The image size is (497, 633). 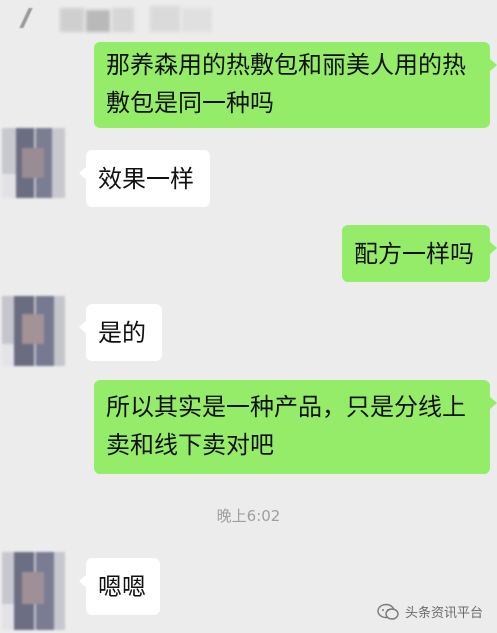 What do you see at coordinates (119, 586) in the screenshot?
I see `incoming-message: 嗯嗯` at bounding box center [119, 586].